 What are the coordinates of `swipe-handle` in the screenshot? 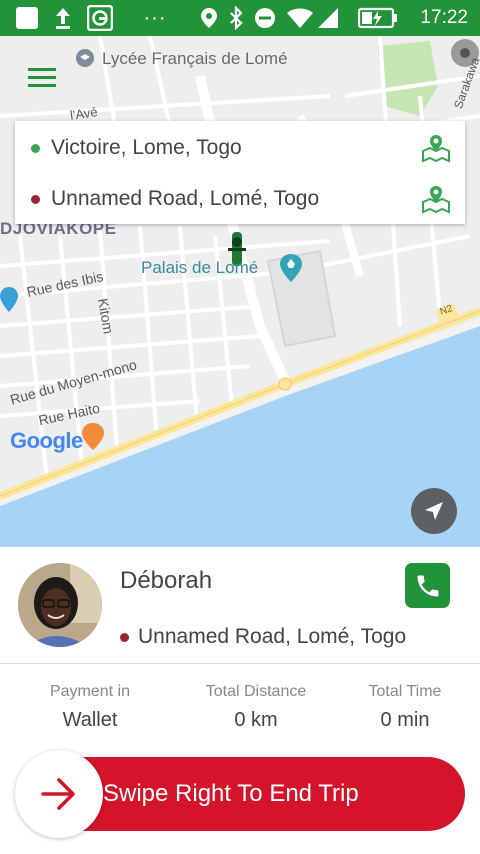 It's located at (59, 794).